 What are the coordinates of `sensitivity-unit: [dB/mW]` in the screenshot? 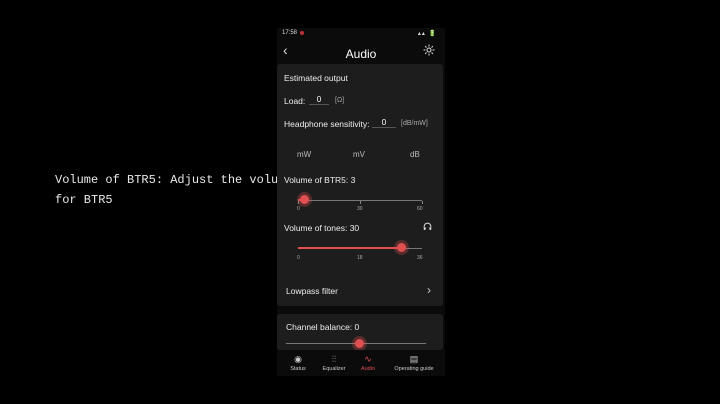 It's located at (414, 123).